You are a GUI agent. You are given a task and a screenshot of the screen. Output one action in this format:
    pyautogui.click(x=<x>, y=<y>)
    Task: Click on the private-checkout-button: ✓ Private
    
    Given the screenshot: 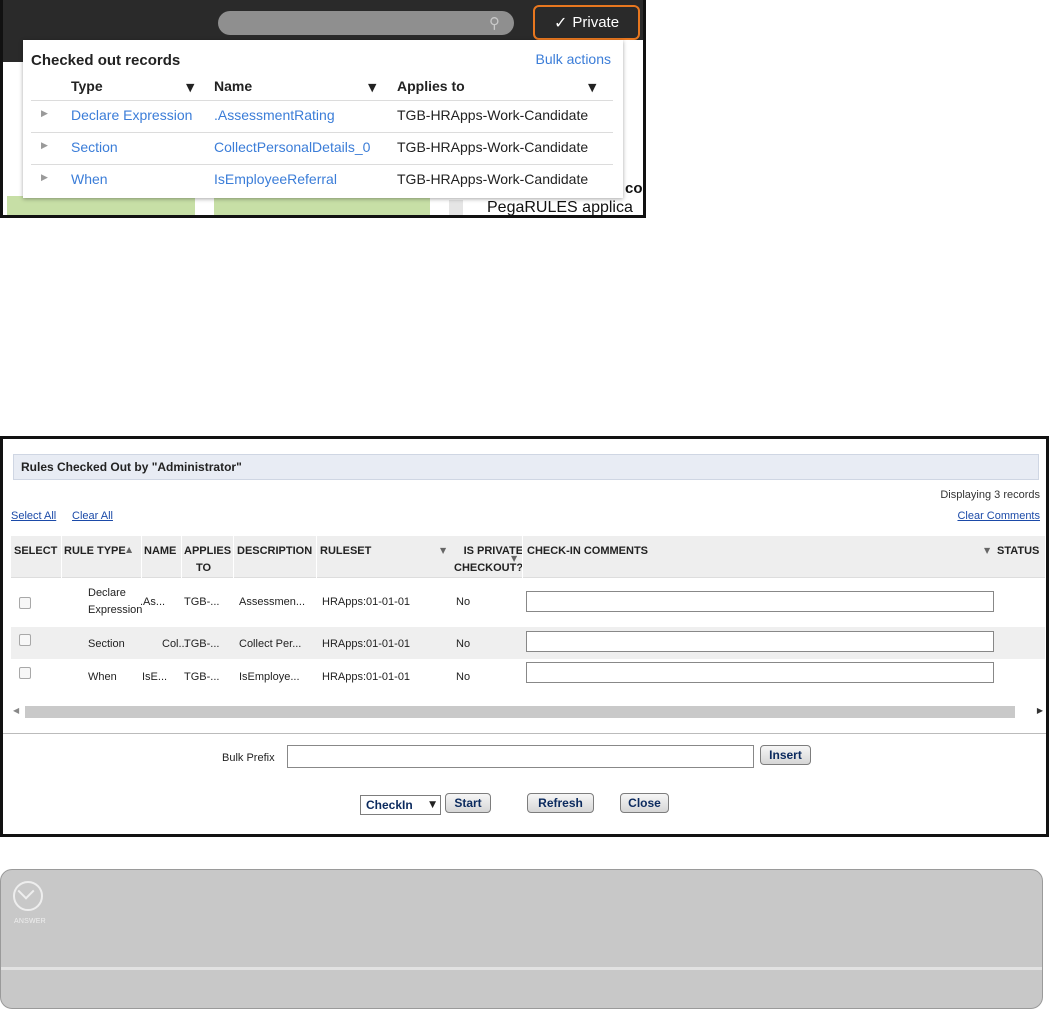 What is the action you would take?
    pyautogui.click(x=586, y=22)
    